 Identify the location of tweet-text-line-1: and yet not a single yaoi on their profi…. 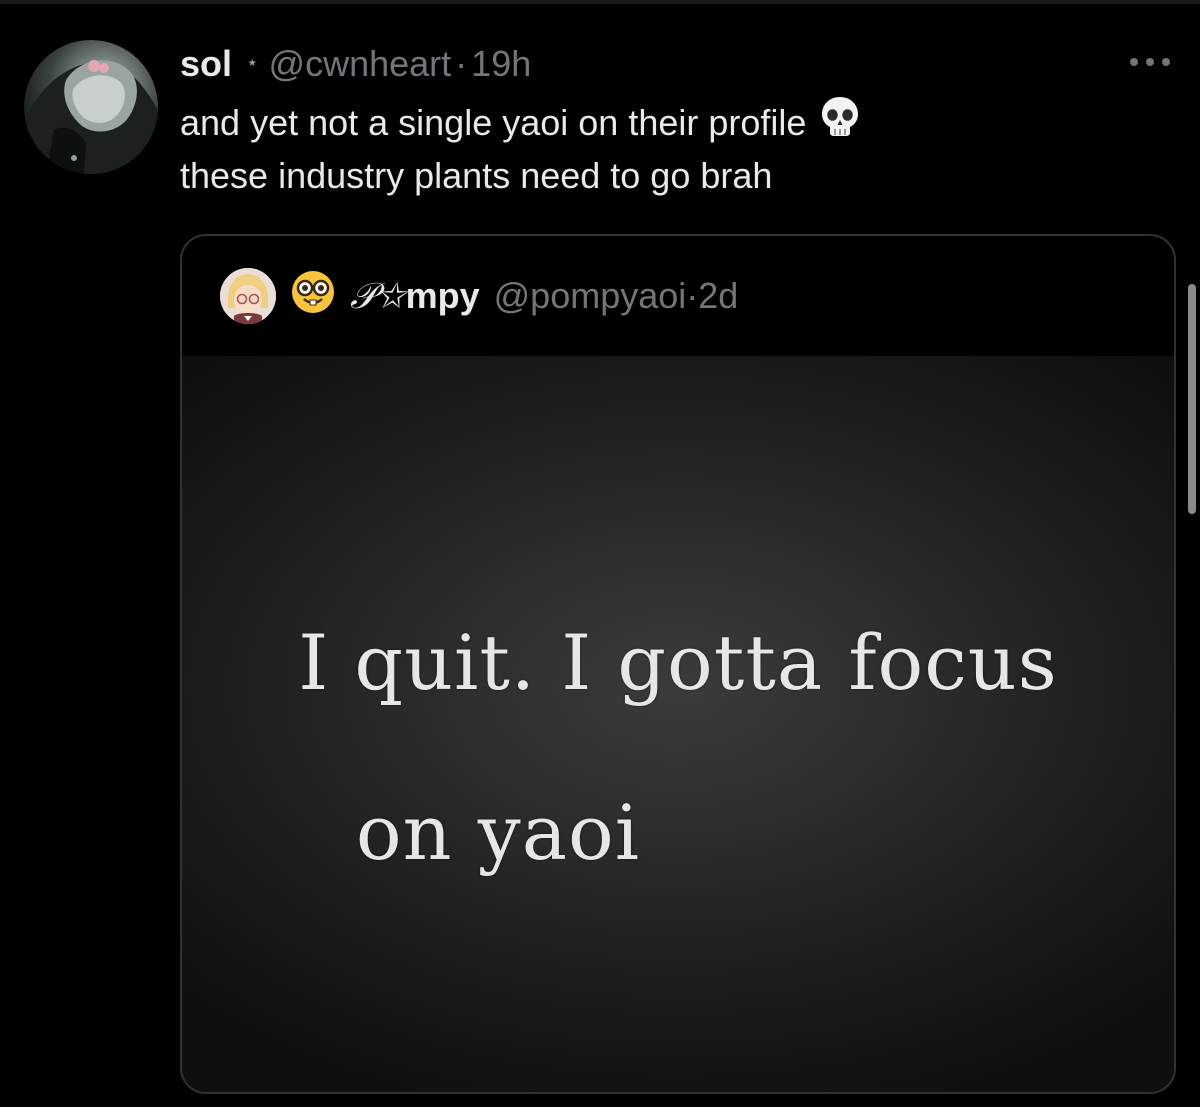
(493, 123).